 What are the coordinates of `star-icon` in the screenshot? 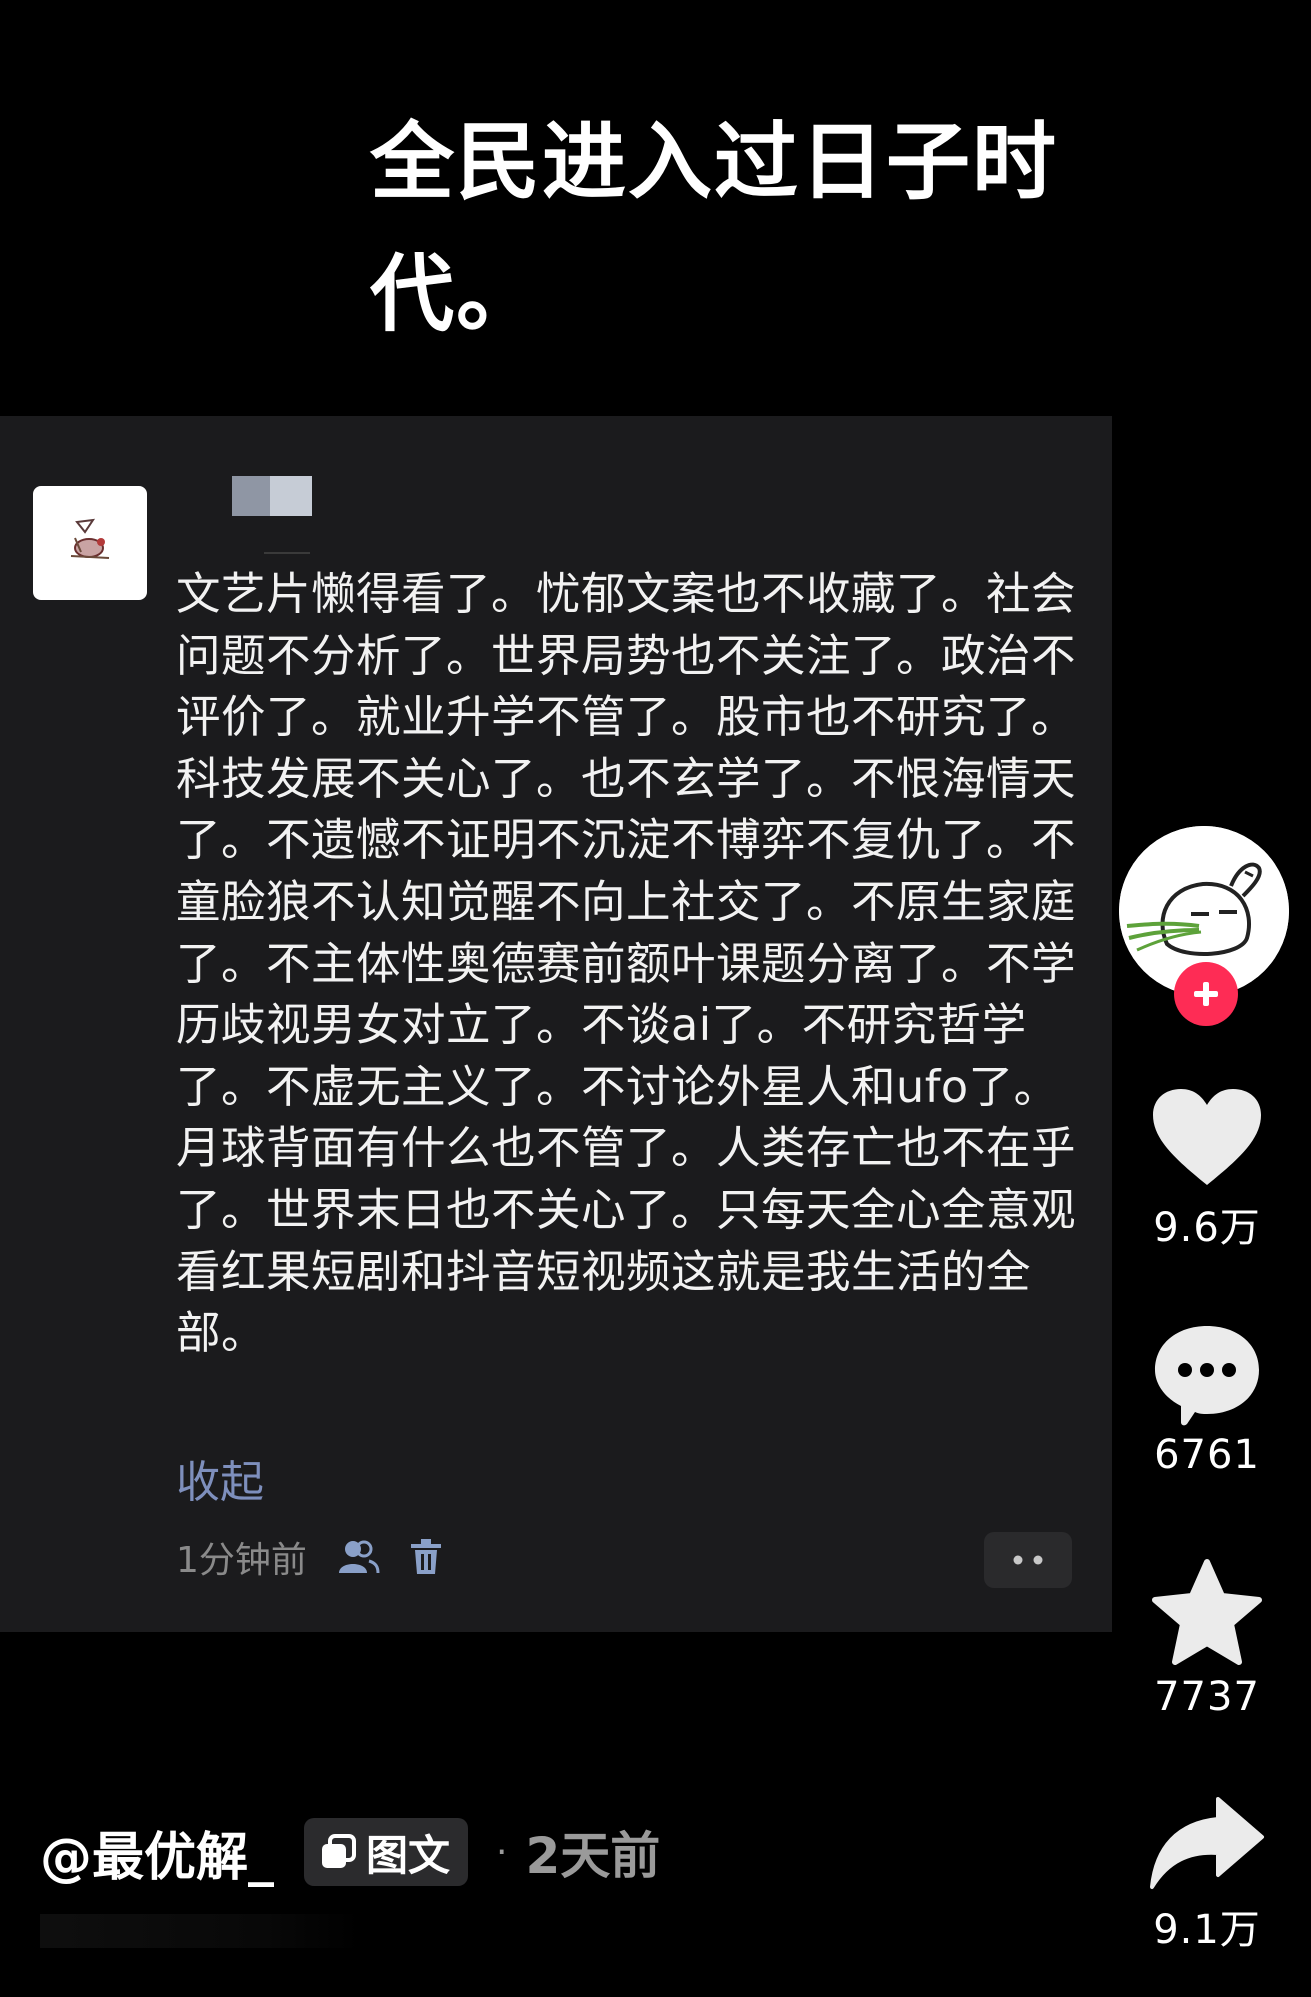 It's located at (1207, 1612).